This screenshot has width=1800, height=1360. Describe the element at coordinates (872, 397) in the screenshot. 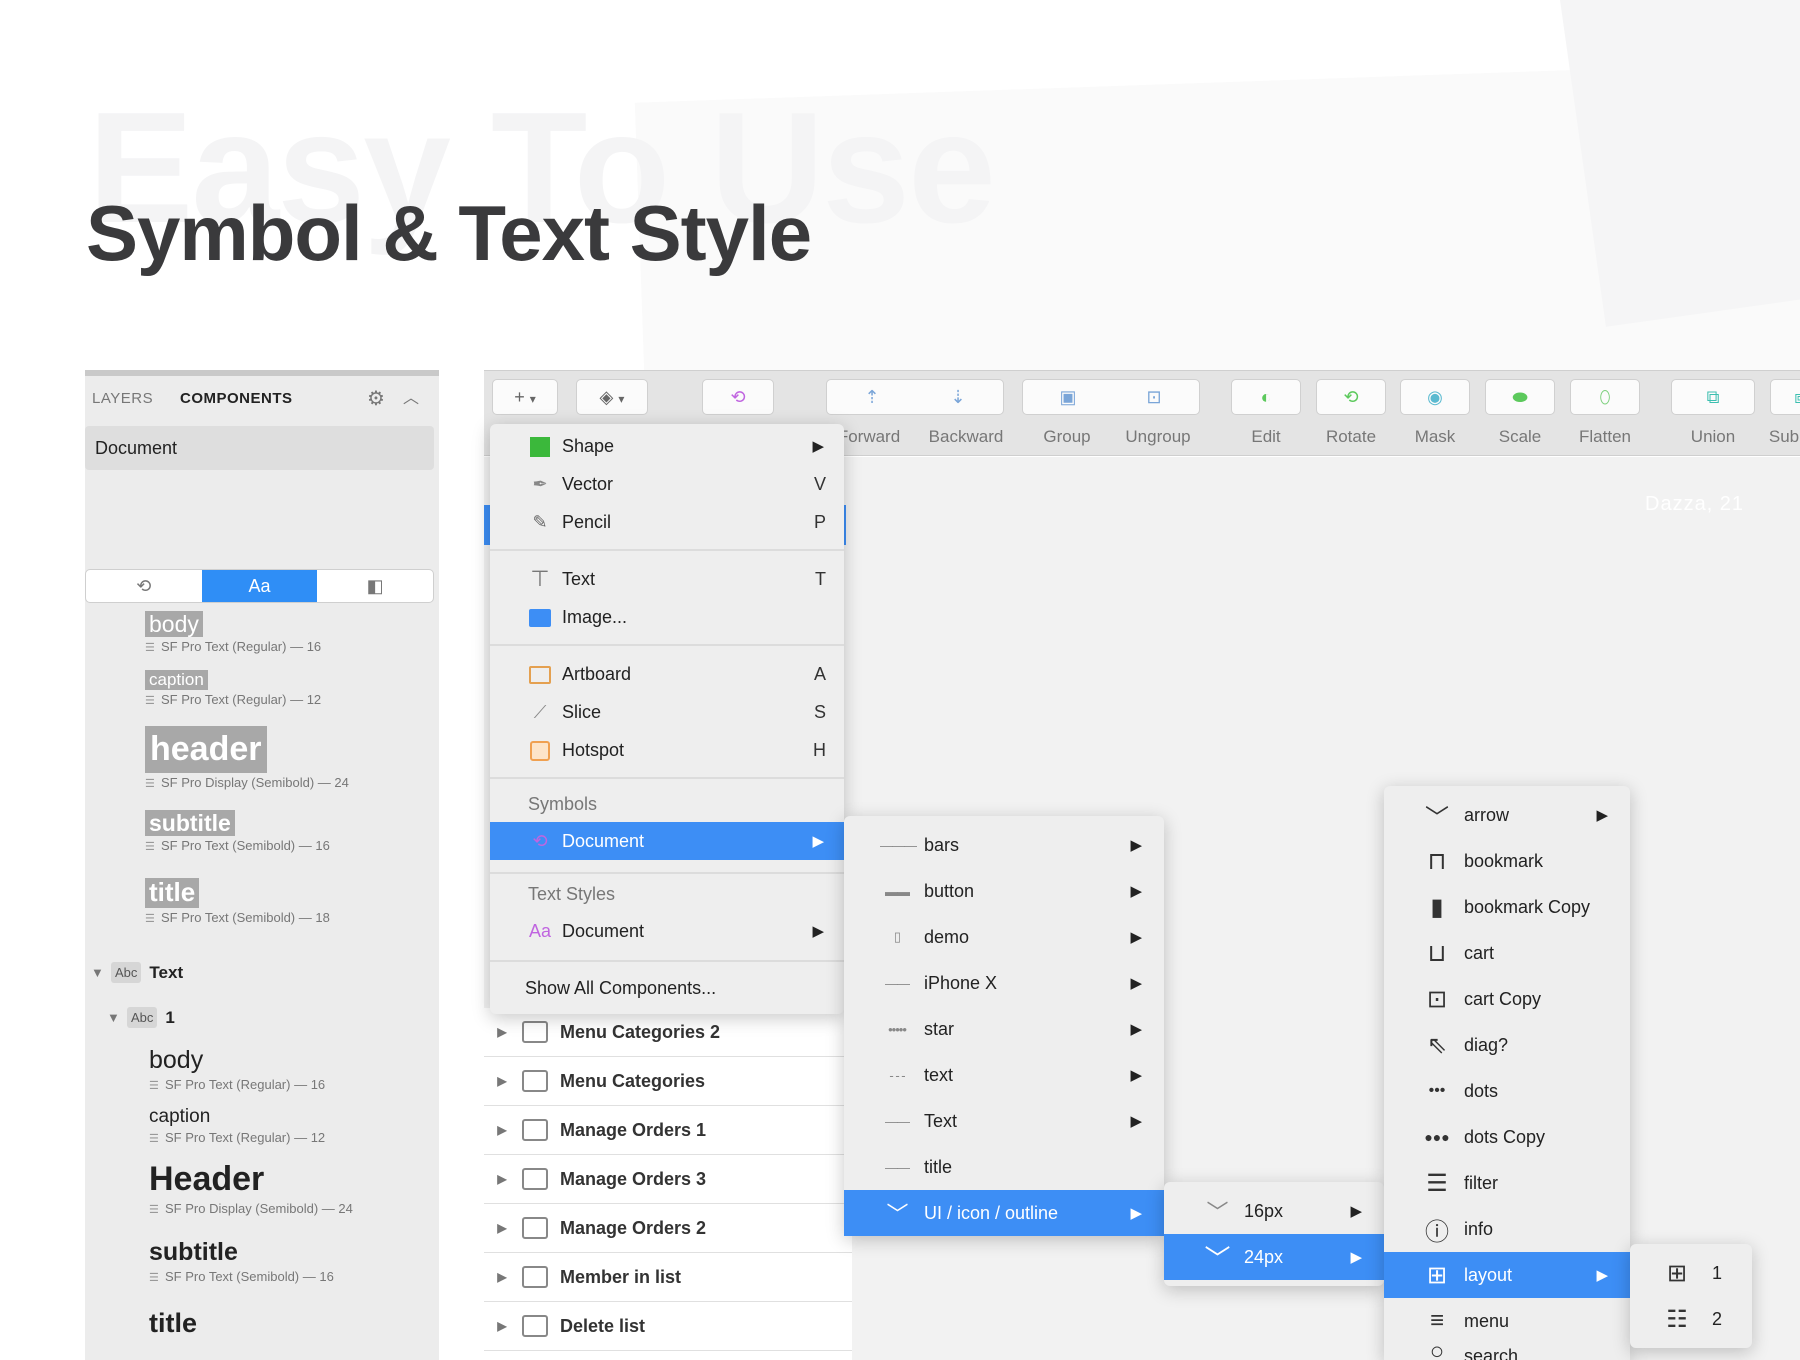

I see `forward-icon: ⇡` at that location.